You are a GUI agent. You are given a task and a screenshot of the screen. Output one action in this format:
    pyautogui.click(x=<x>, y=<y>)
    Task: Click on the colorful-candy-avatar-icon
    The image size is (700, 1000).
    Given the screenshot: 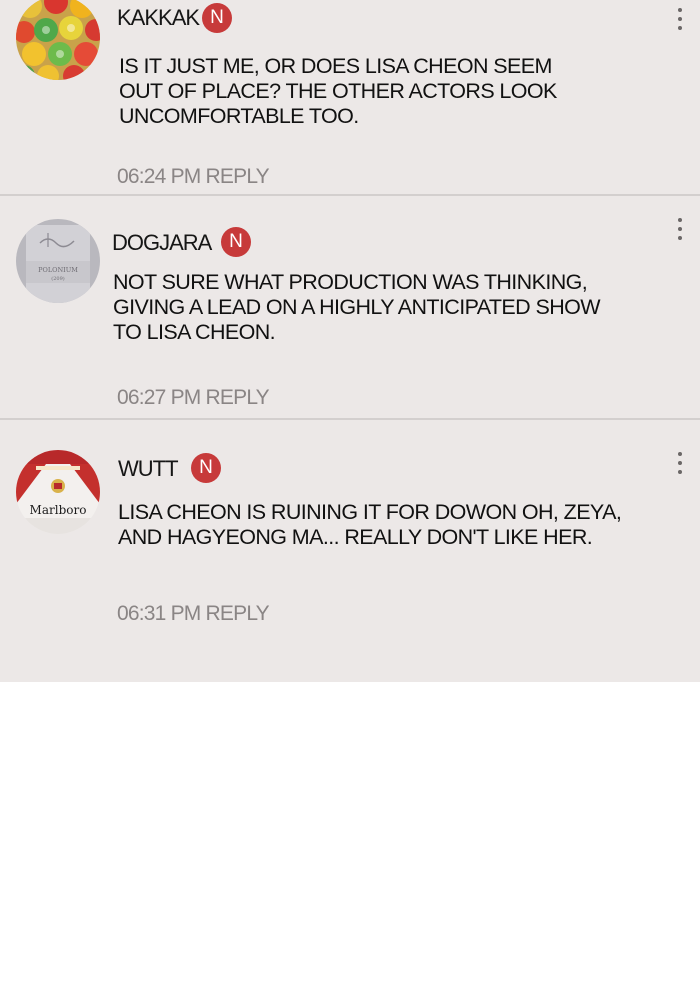 What is the action you would take?
    pyautogui.click(x=58, y=40)
    